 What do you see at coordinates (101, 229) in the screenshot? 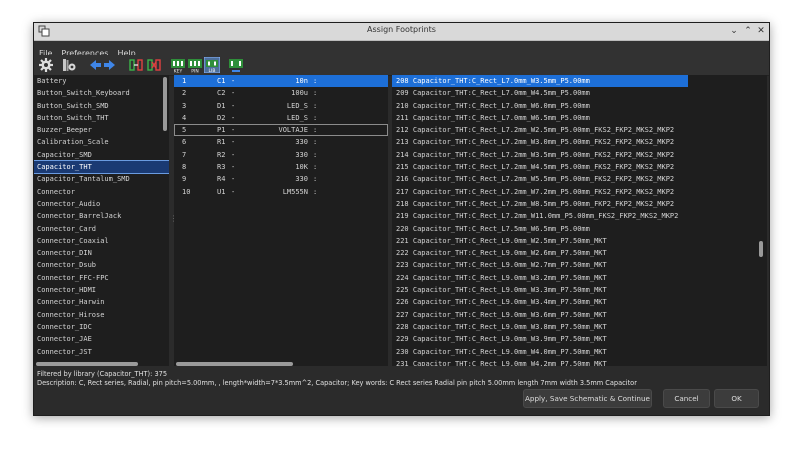
I see `library-item: Connector_Card` at bounding box center [101, 229].